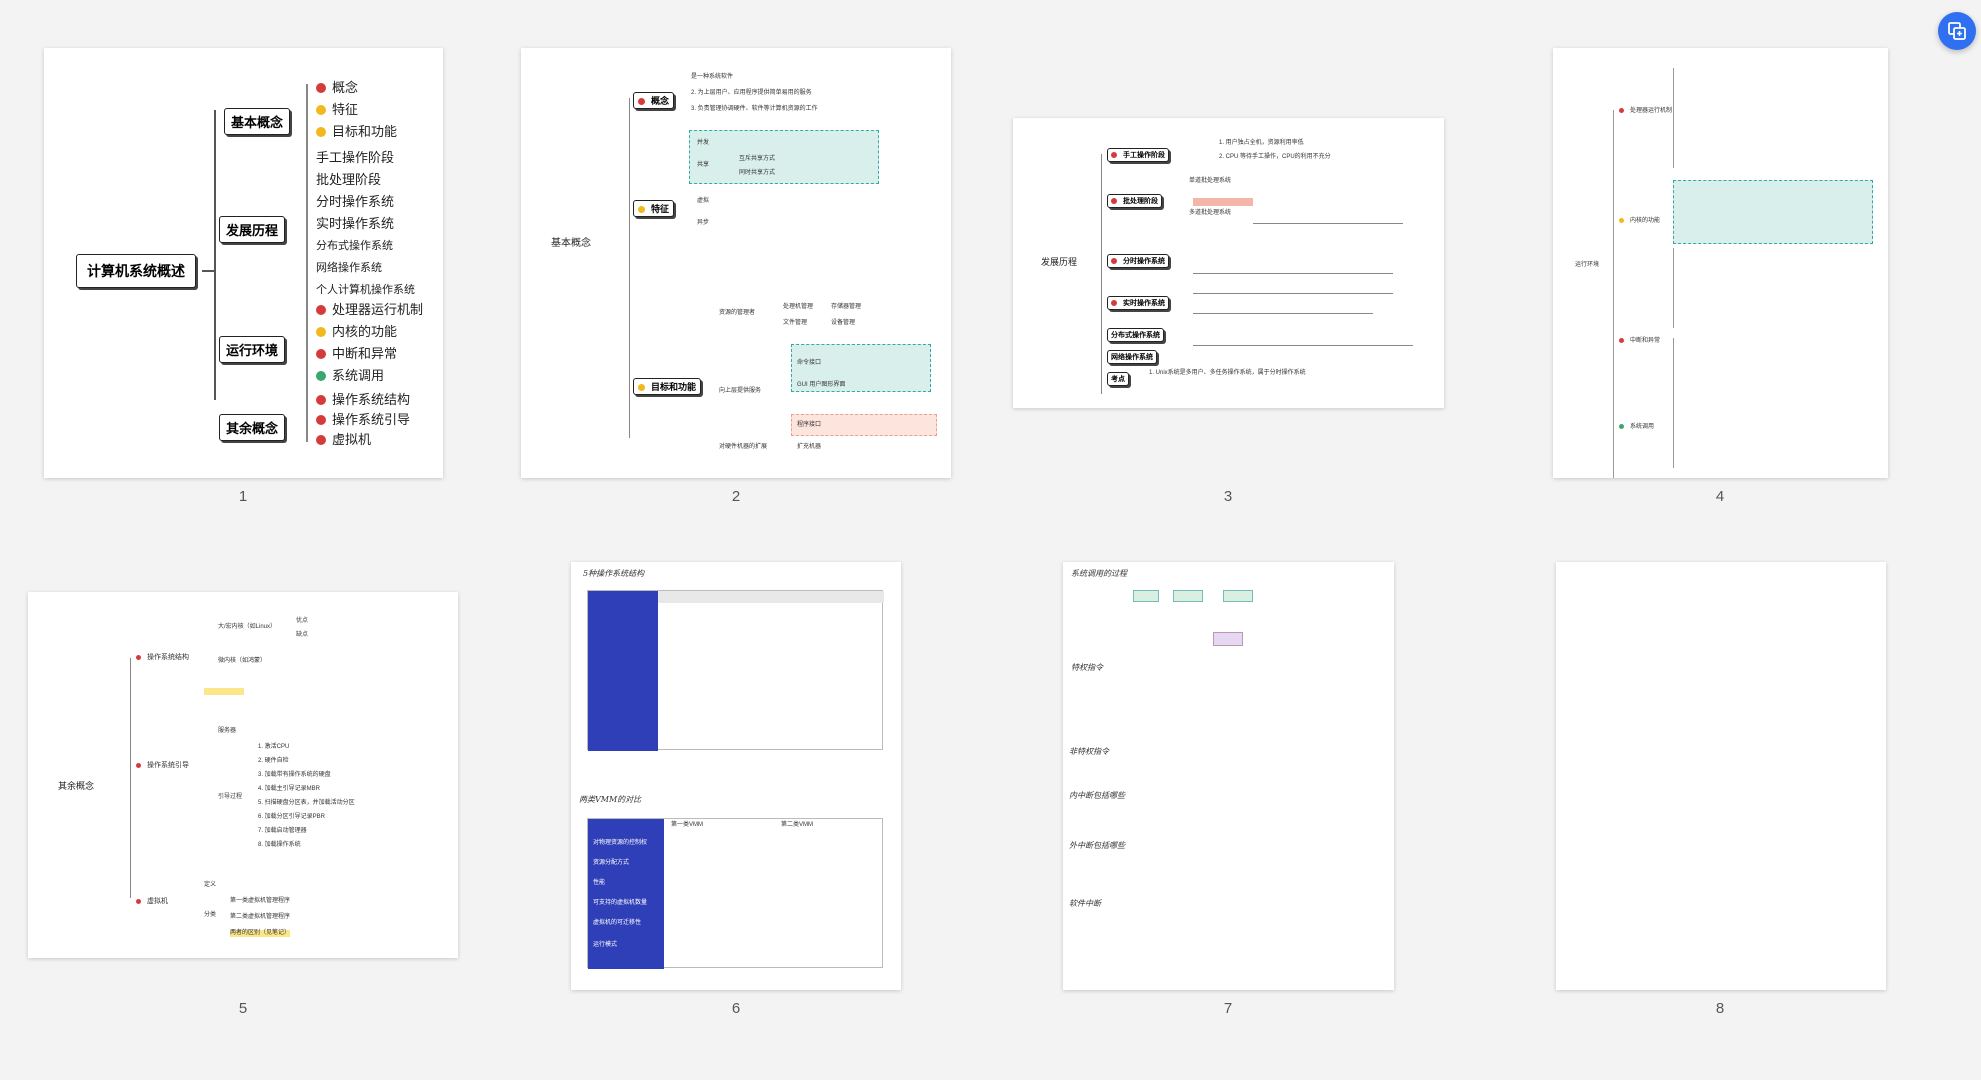 The image size is (1981, 1080). Describe the element at coordinates (1118, 379) in the screenshot. I see `branch: 考点` at that location.